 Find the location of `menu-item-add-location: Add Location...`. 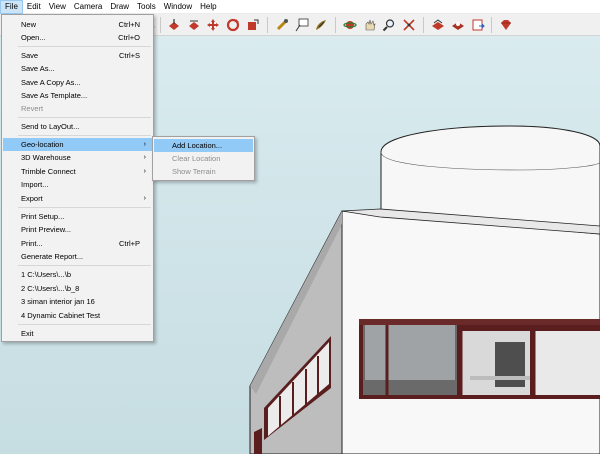

menu-item-add-location: Add Location... is located at coordinates (203, 145).